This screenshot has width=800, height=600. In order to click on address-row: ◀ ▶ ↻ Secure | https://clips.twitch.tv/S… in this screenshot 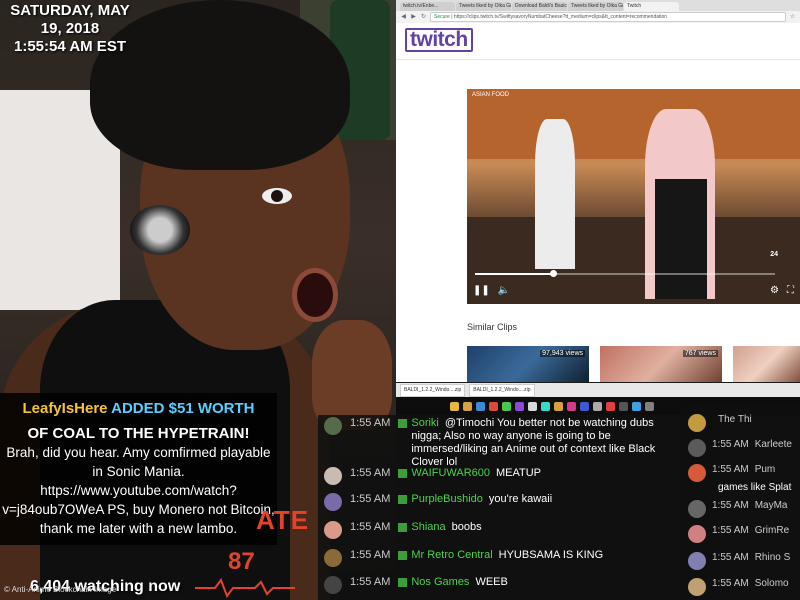, I will do `click(598, 17)`.